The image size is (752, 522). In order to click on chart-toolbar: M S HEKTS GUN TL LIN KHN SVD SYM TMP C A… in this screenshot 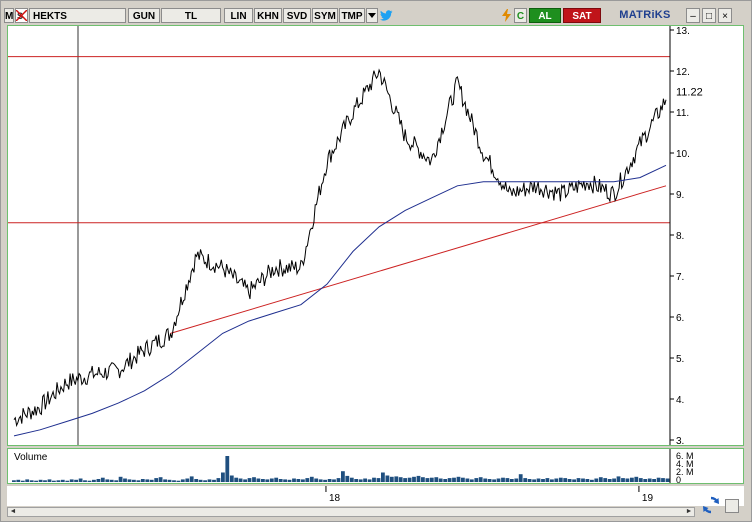, I will do `click(376, 15)`.